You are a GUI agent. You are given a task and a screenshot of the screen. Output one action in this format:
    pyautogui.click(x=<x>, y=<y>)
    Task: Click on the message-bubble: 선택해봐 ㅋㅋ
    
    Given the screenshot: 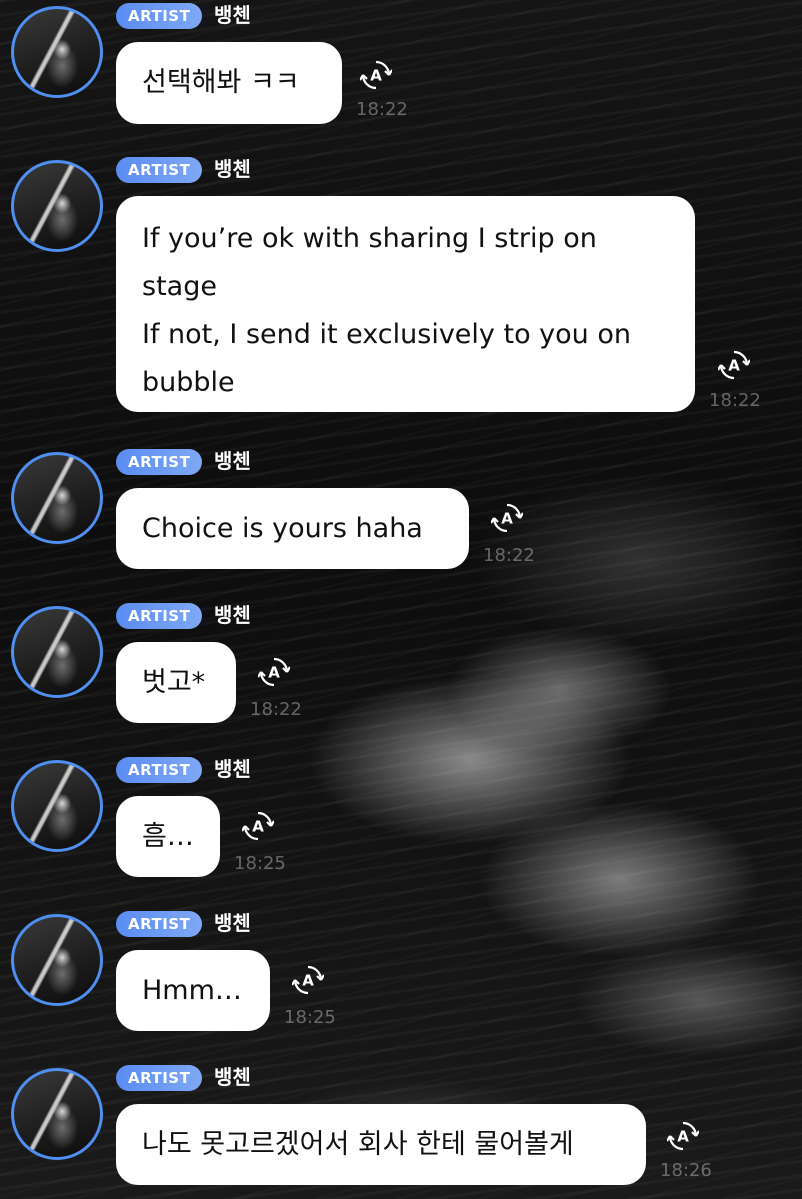 What is the action you would take?
    pyautogui.click(x=229, y=83)
    